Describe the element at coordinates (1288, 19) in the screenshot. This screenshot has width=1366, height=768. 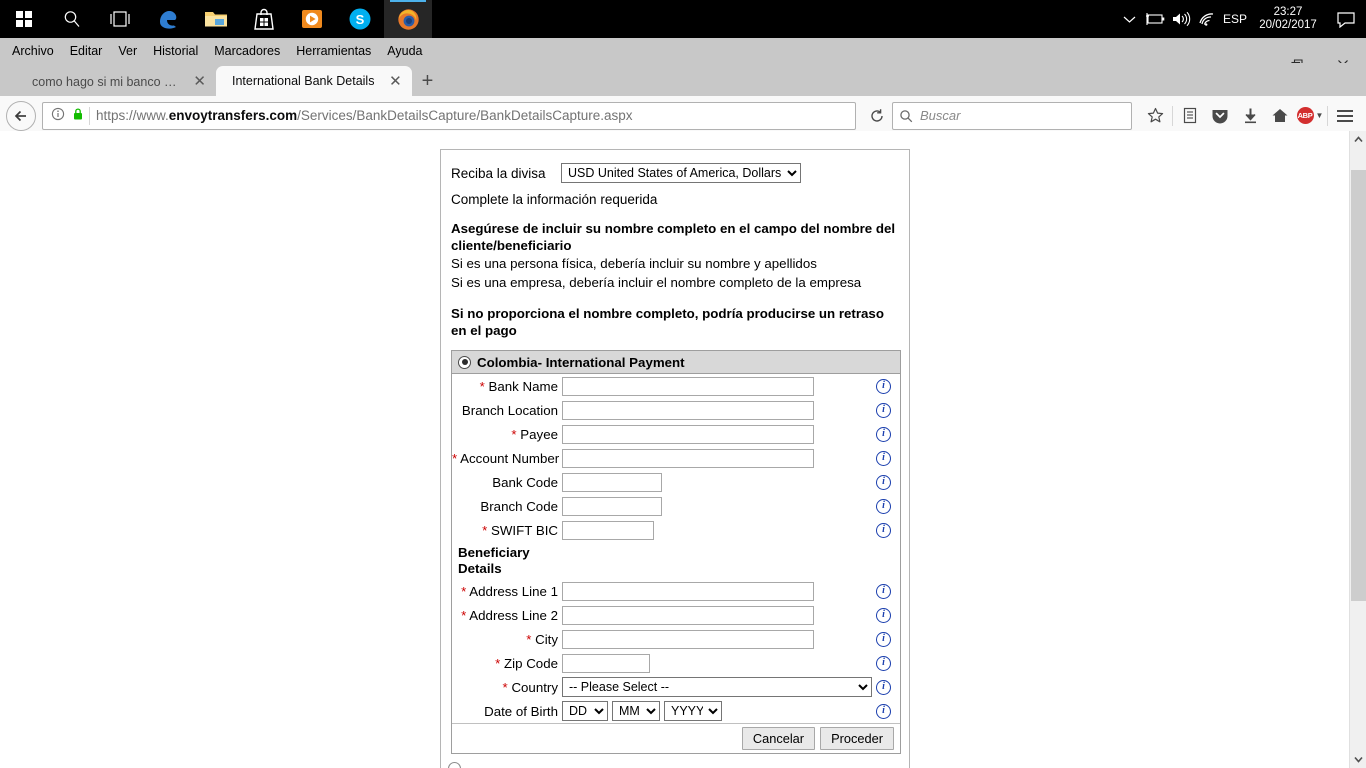
I see `clock: 23:27 20/02/2017` at that location.